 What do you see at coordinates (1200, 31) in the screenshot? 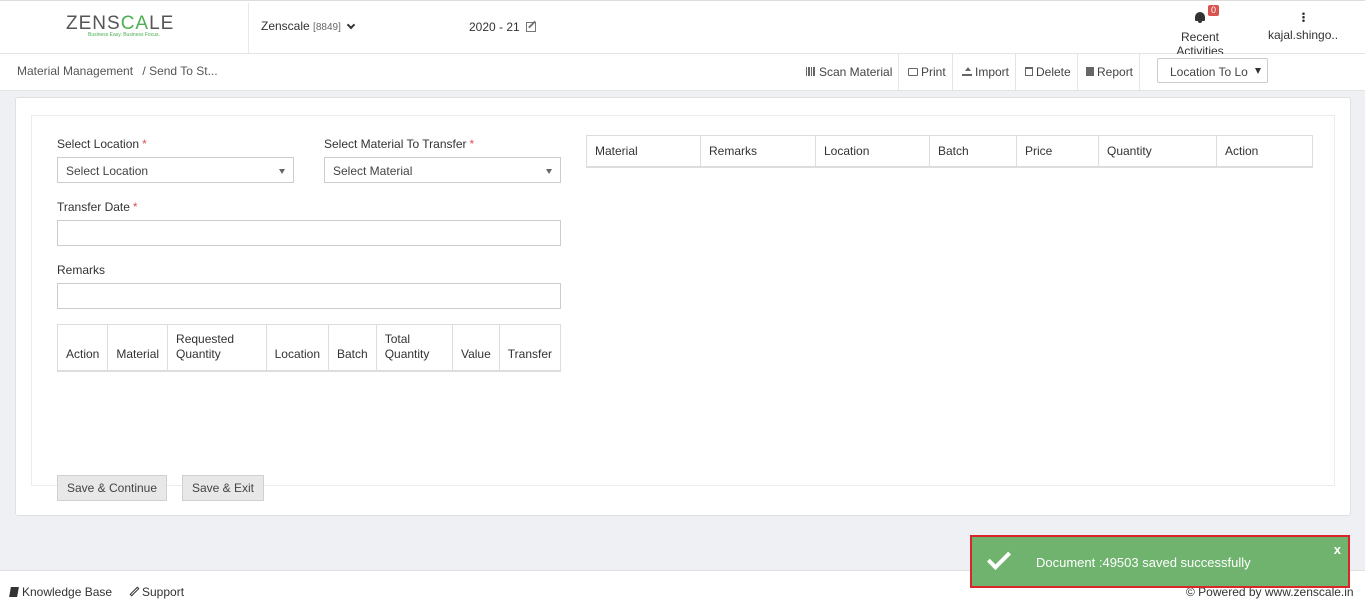
I see `recent-activities: 0 Recent Activities` at bounding box center [1200, 31].